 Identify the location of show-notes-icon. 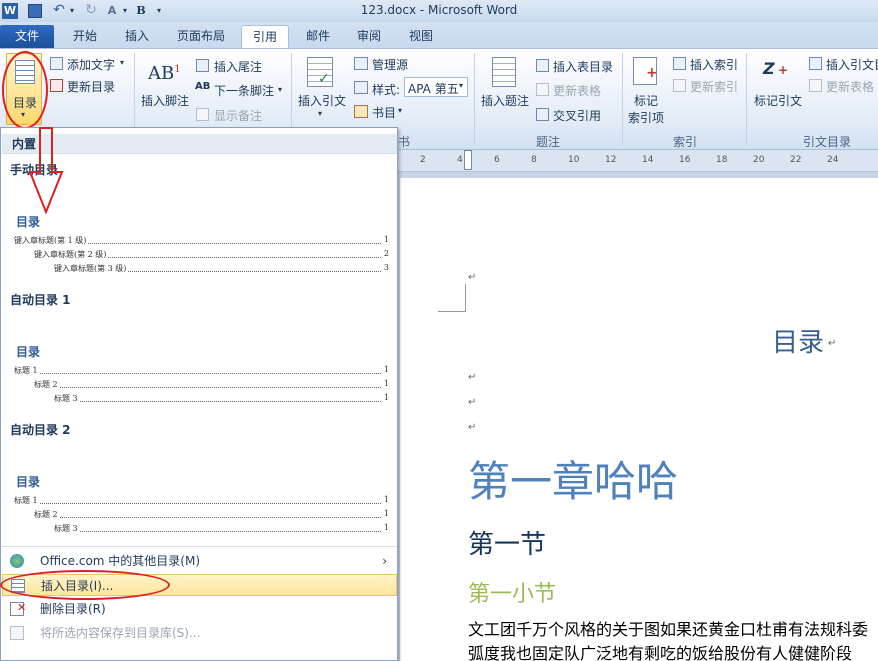
(202, 114).